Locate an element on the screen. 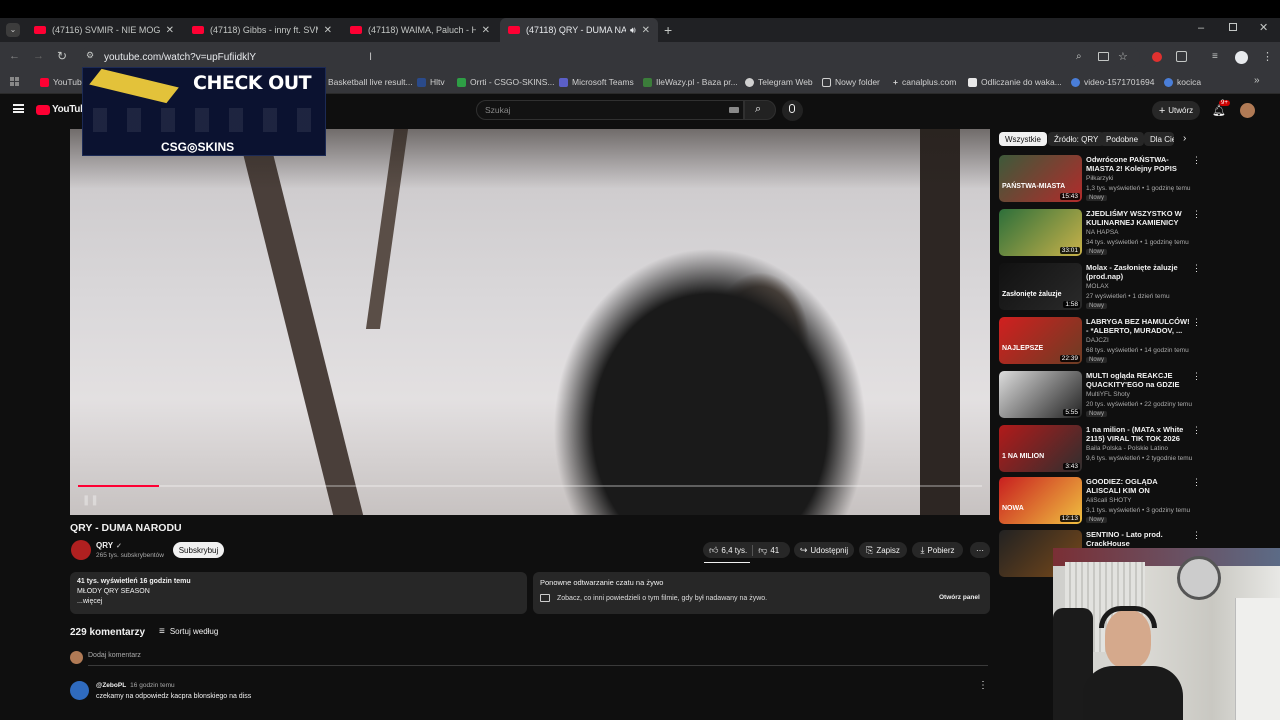 The height and width of the screenshot is (720, 1280). zoom-icon: ⌕ is located at coordinates (1079, 56).